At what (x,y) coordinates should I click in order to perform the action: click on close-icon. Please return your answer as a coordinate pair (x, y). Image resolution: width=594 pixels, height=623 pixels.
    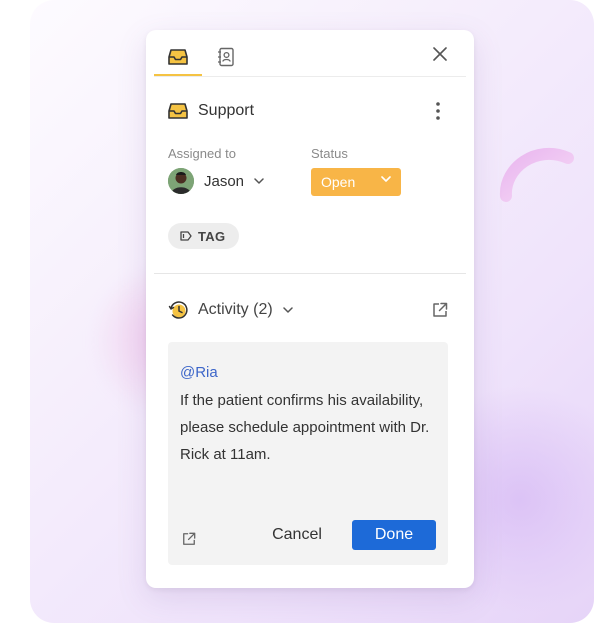
    Looking at the image, I should click on (440, 54).